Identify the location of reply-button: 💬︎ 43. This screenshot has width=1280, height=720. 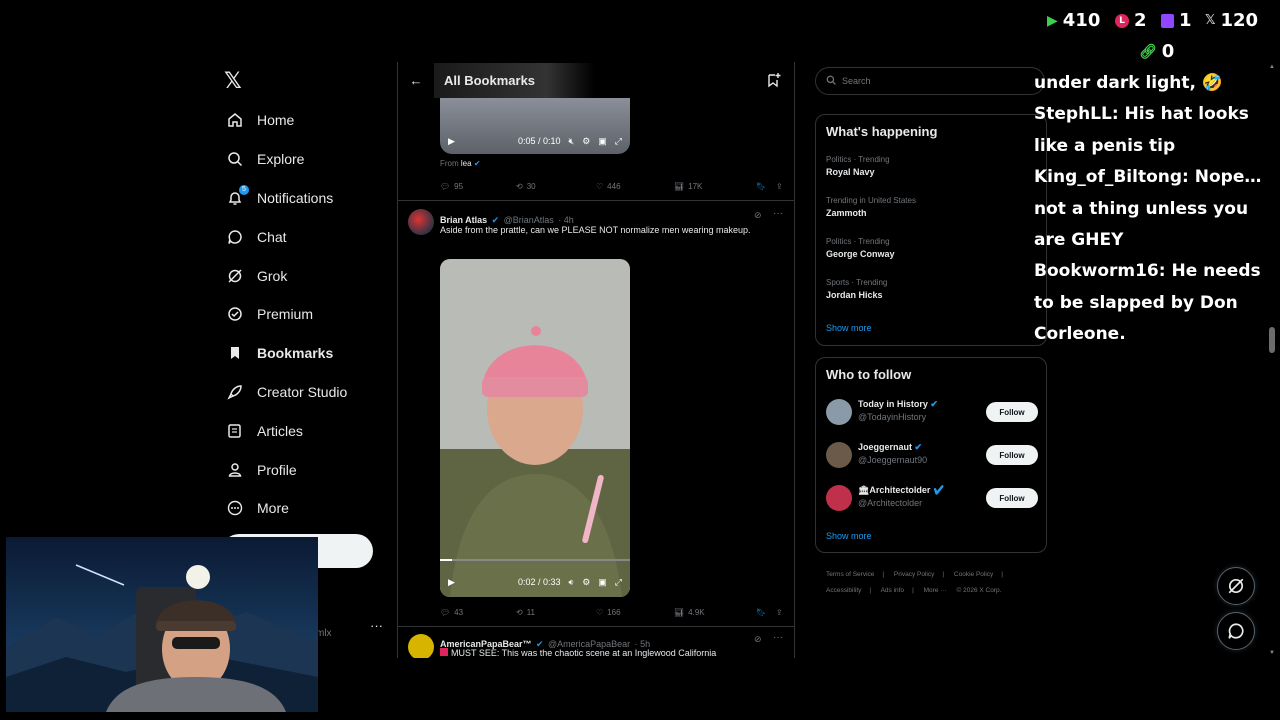
(478, 612).